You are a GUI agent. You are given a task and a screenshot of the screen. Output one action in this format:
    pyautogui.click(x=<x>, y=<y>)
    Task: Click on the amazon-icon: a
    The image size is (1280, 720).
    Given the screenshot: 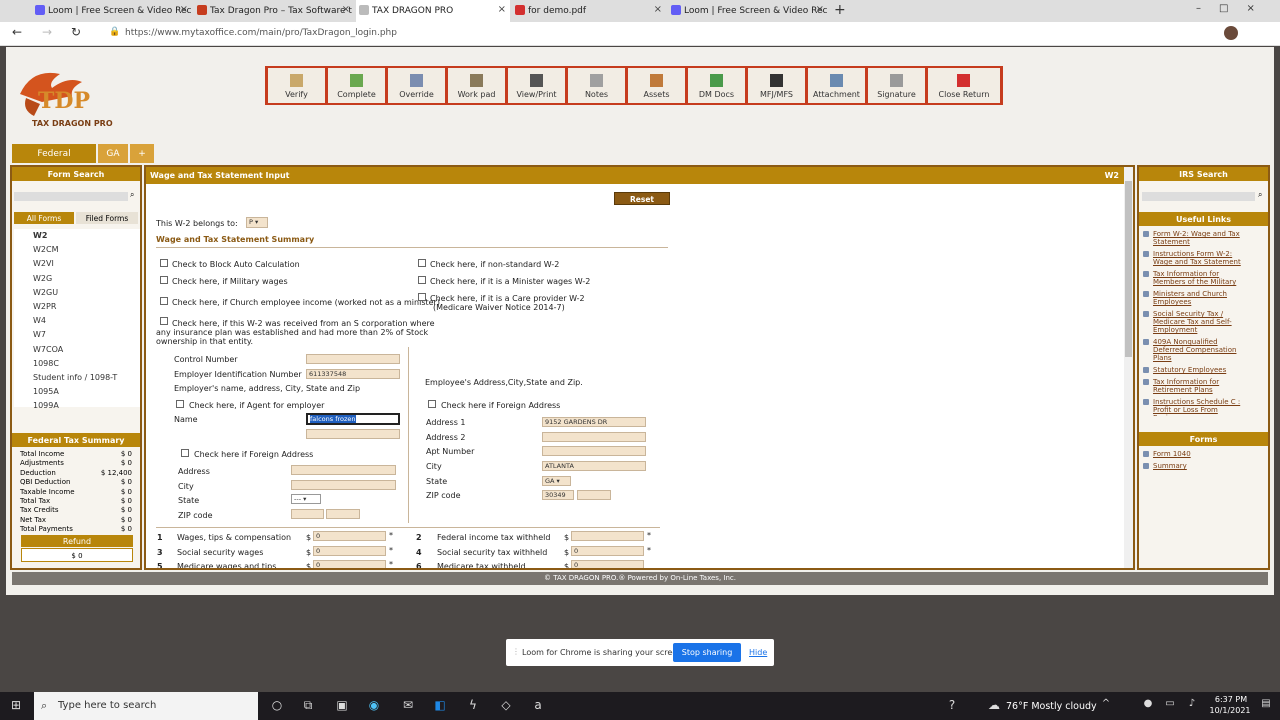 What is the action you would take?
    pyautogui.click(x=538, y=706)
    